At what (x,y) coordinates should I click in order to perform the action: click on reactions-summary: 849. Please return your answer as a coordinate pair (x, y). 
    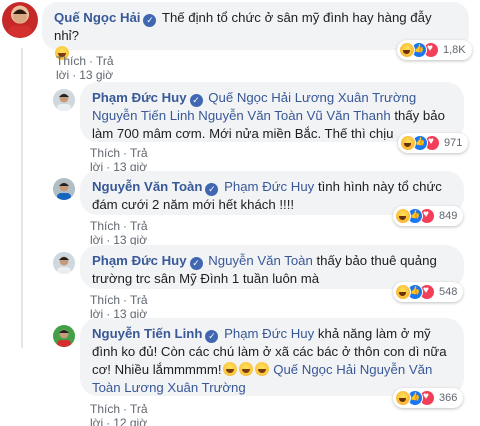
    Looking at the image, I should click on (428, 216).